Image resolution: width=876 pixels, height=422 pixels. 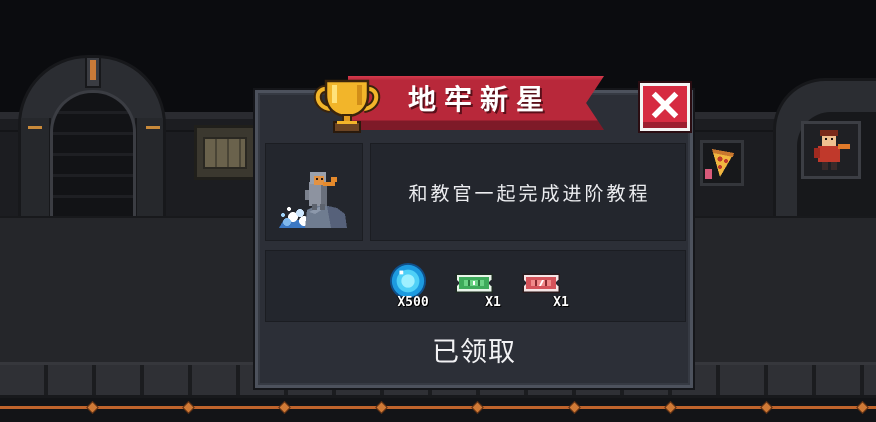 I want to click on close-button, so click(x=665, y=107).